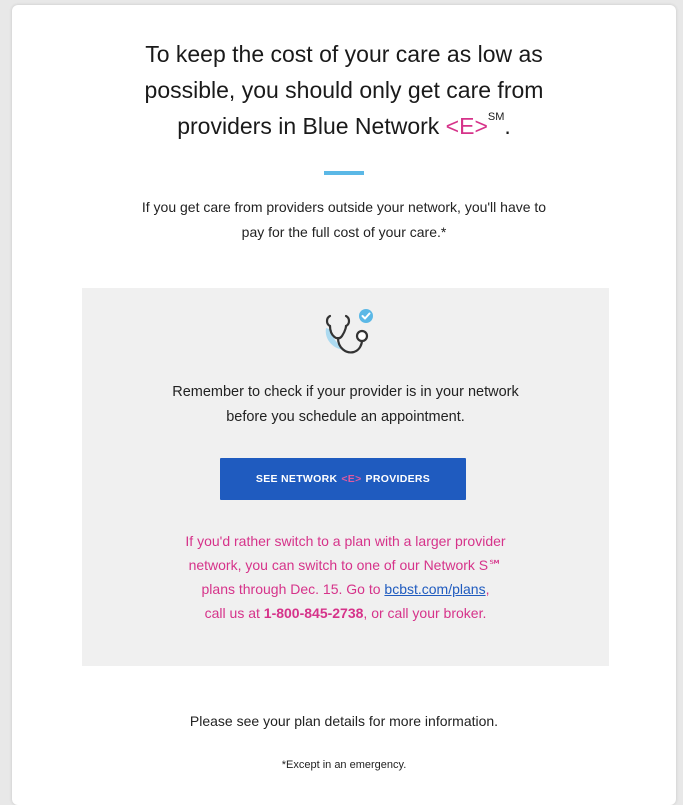 This screenshot has height=805, width=683. Describe the element at coordinates (349, 331) in the screenshot. I see `stethoscope-check-icon` at that location.